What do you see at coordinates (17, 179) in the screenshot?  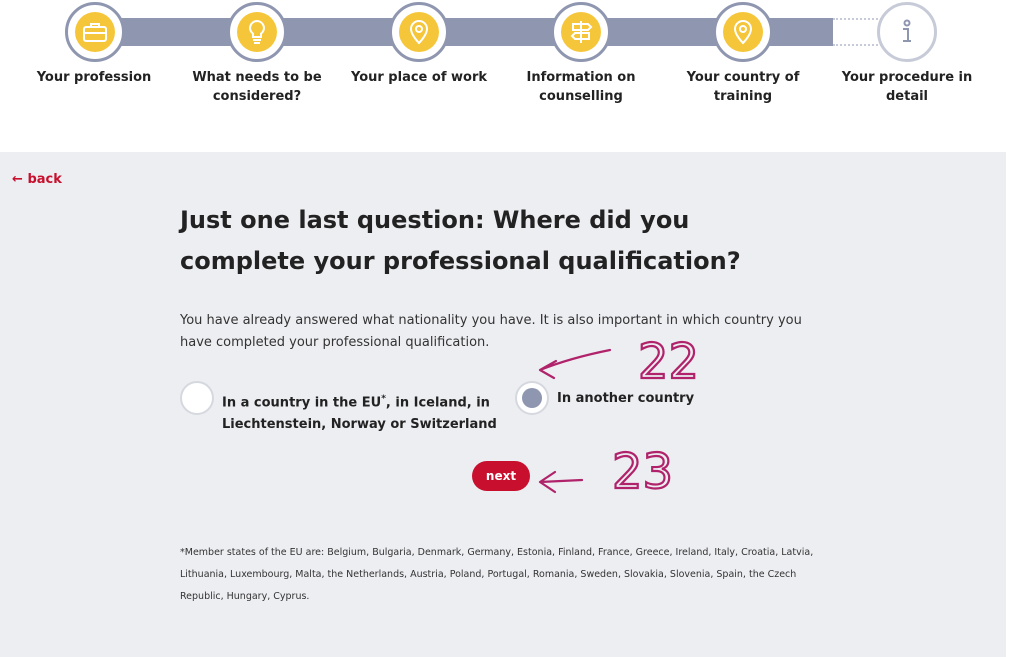 I see `arrow-left-icon: ←` at bounding box center [17, 179].